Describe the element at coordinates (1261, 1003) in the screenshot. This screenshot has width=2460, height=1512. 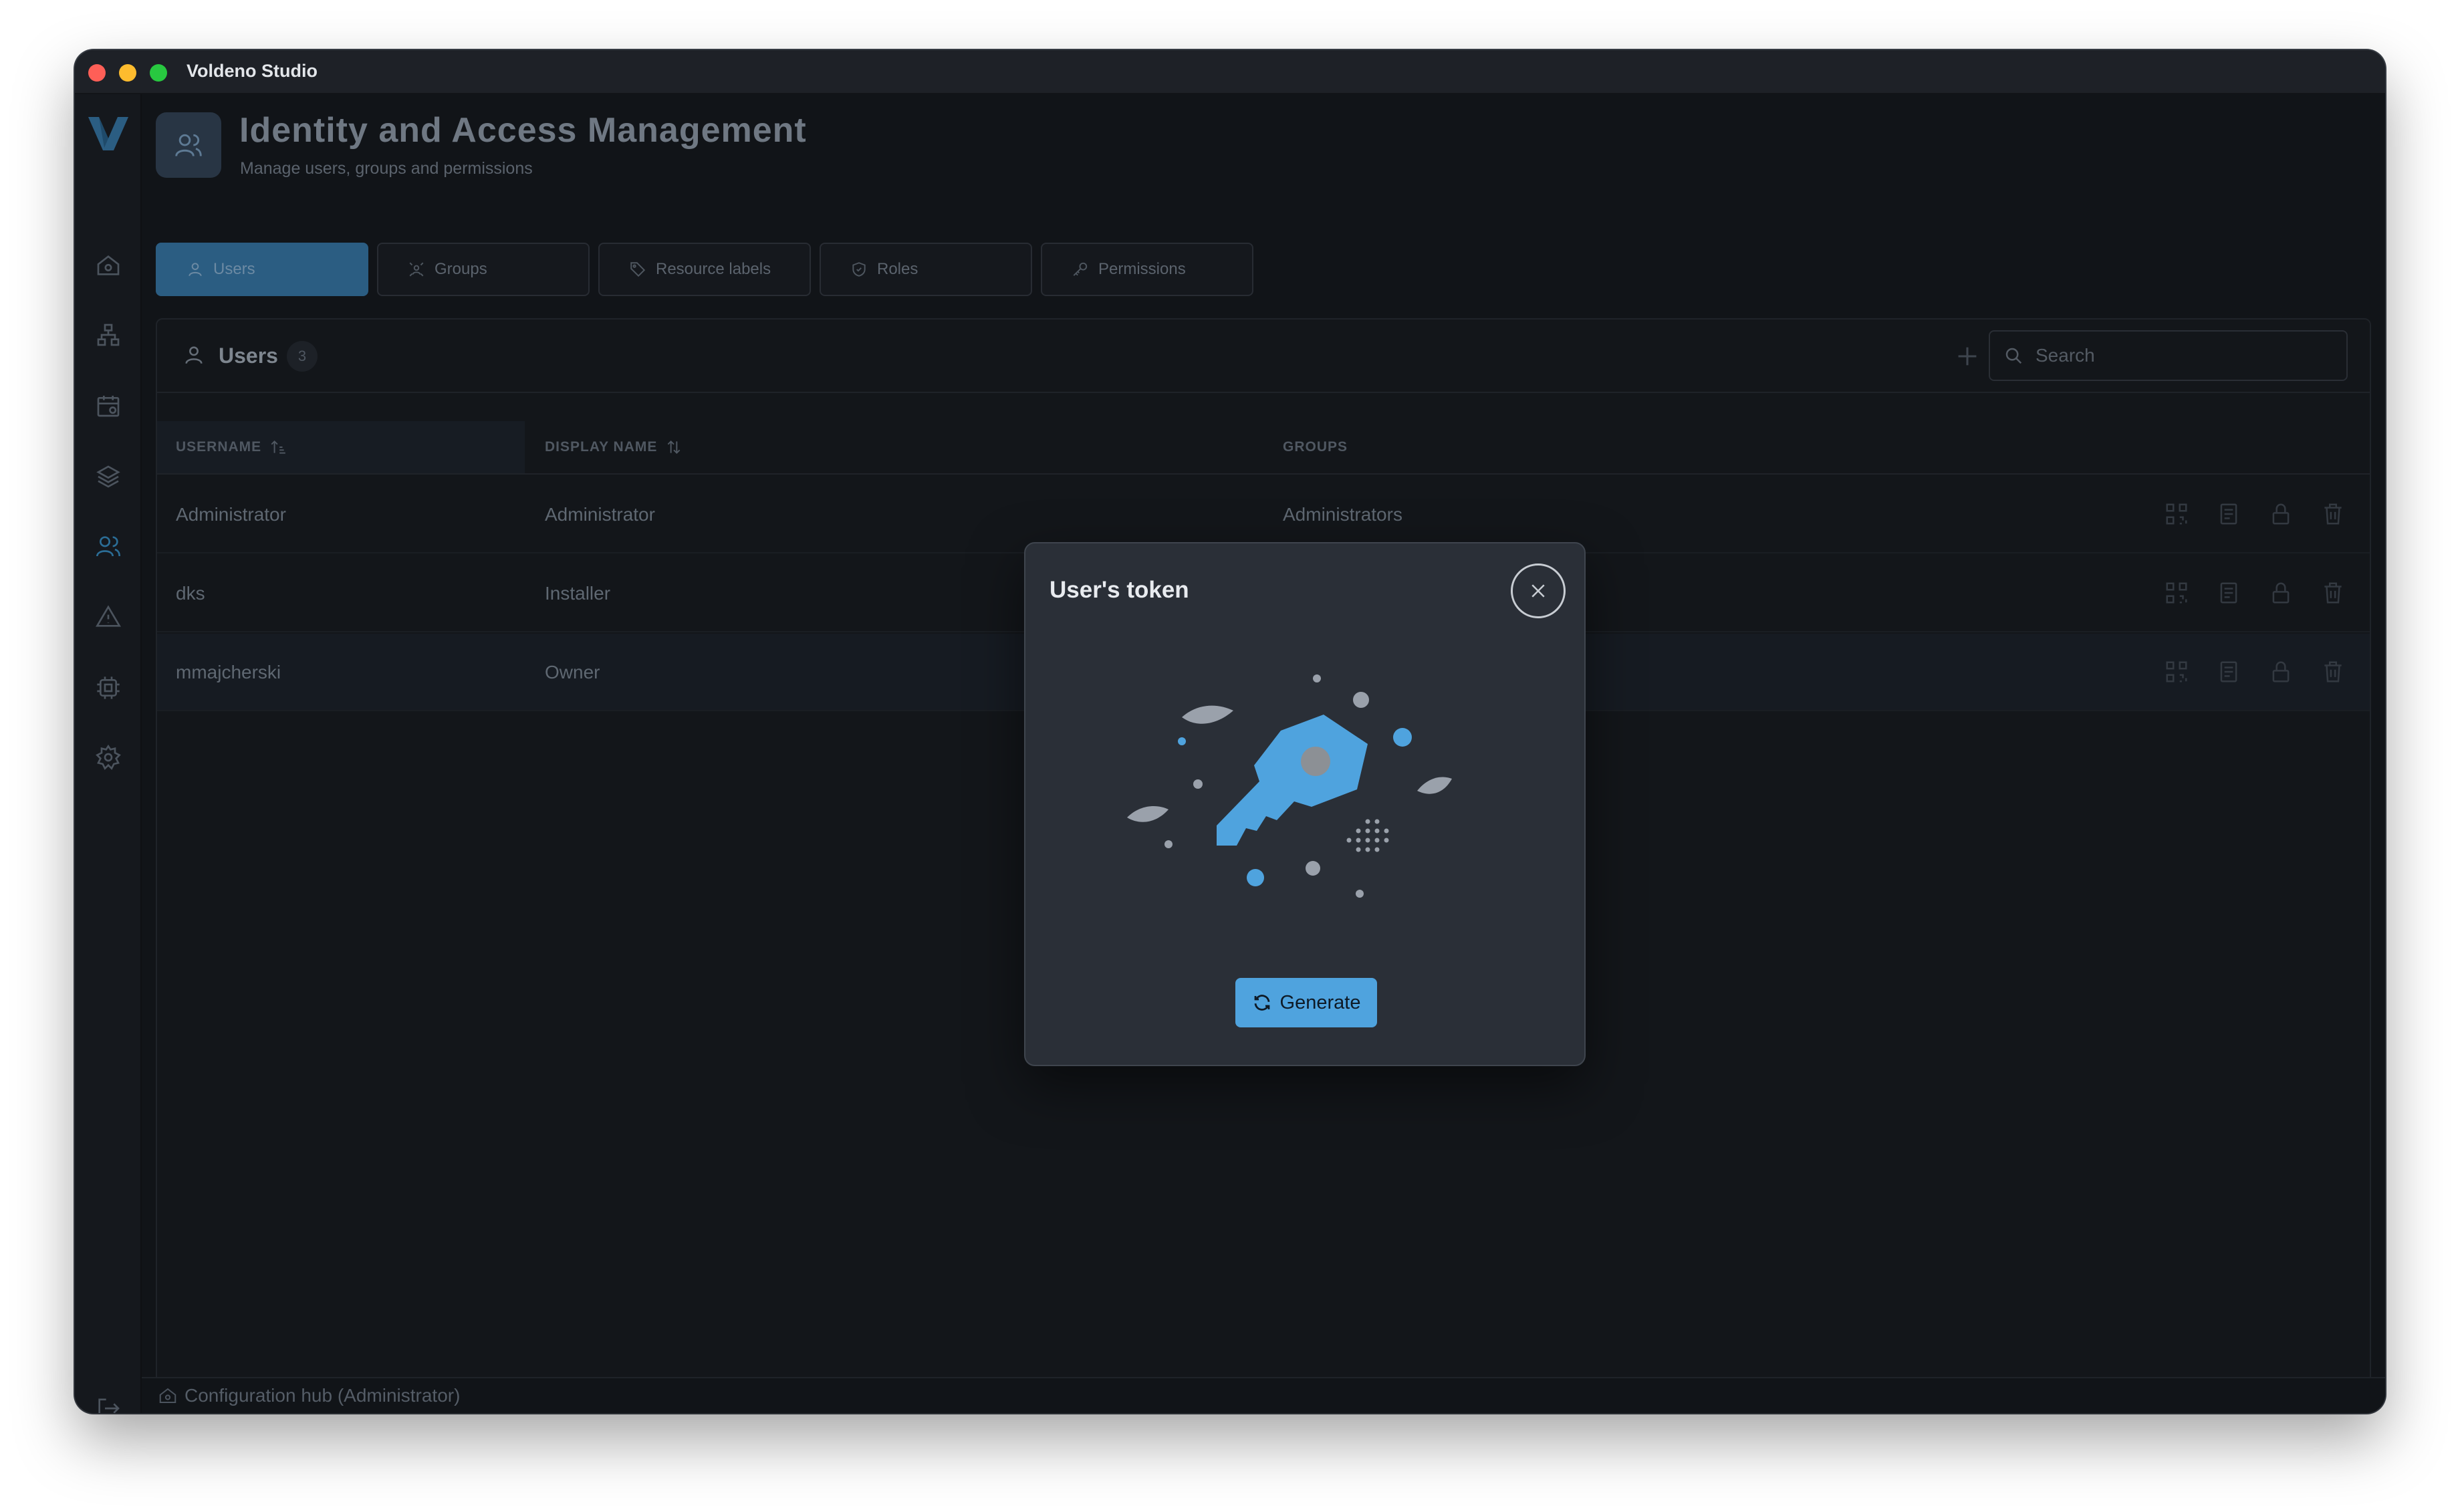
I see `refresh-icon` at that location.